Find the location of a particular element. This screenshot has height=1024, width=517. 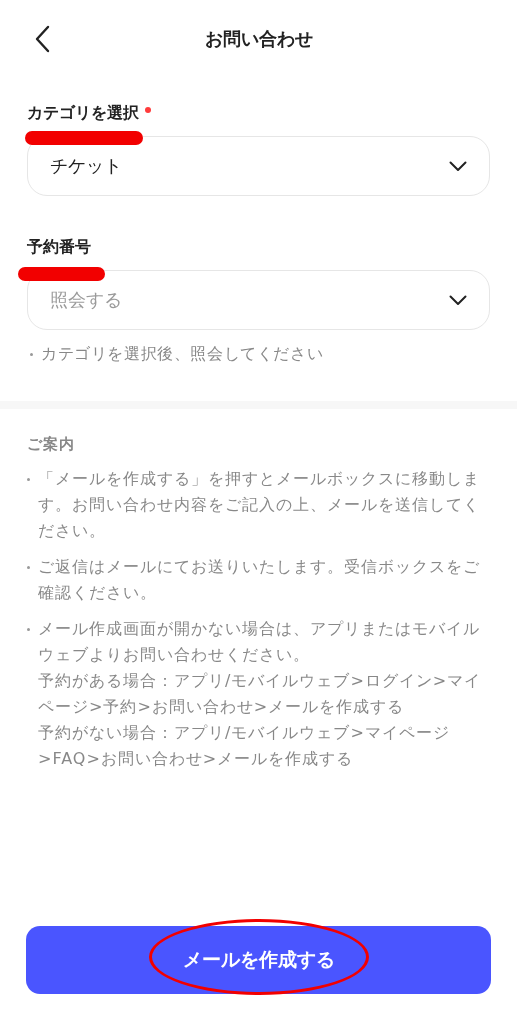

field-label: カテゴリを選択 is located at coordinates (83, 113).